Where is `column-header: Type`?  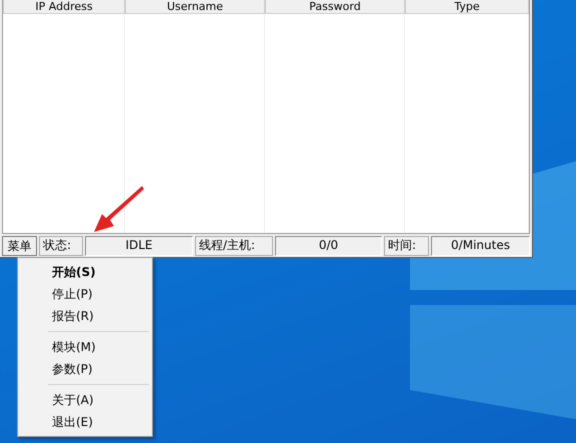
column-header: Type is located at coordinates (467, 7).